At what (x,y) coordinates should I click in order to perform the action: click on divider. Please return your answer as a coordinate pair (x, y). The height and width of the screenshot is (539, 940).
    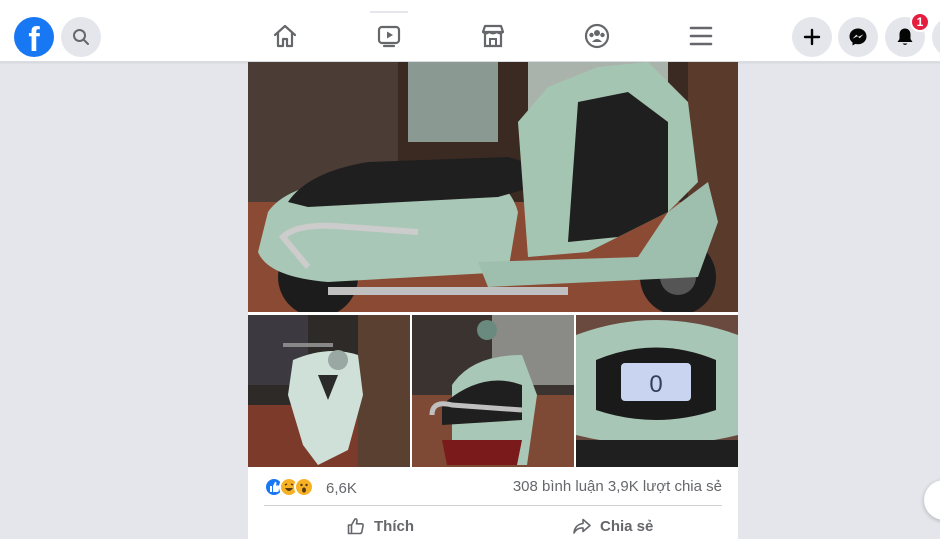
    Looking at the image, I should click on (493, 505).